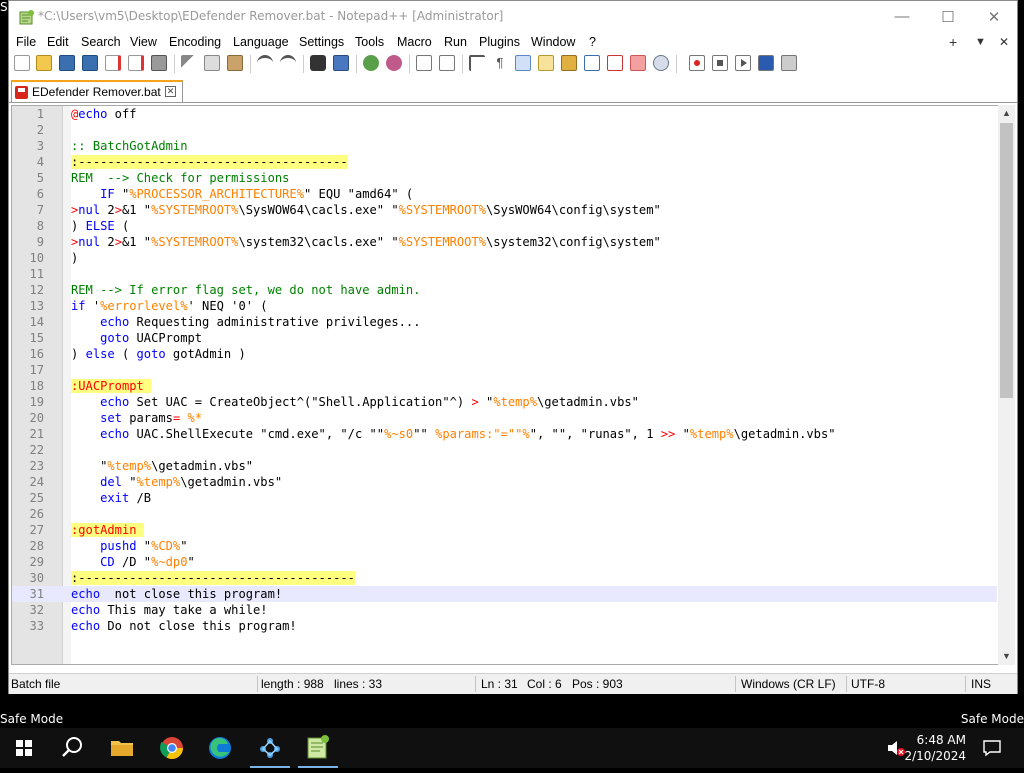 This screenshot has width=1024, height=773. Describe the element at coordinates (113, 63) in the screenshot. I see `close-file-icon` at that location.